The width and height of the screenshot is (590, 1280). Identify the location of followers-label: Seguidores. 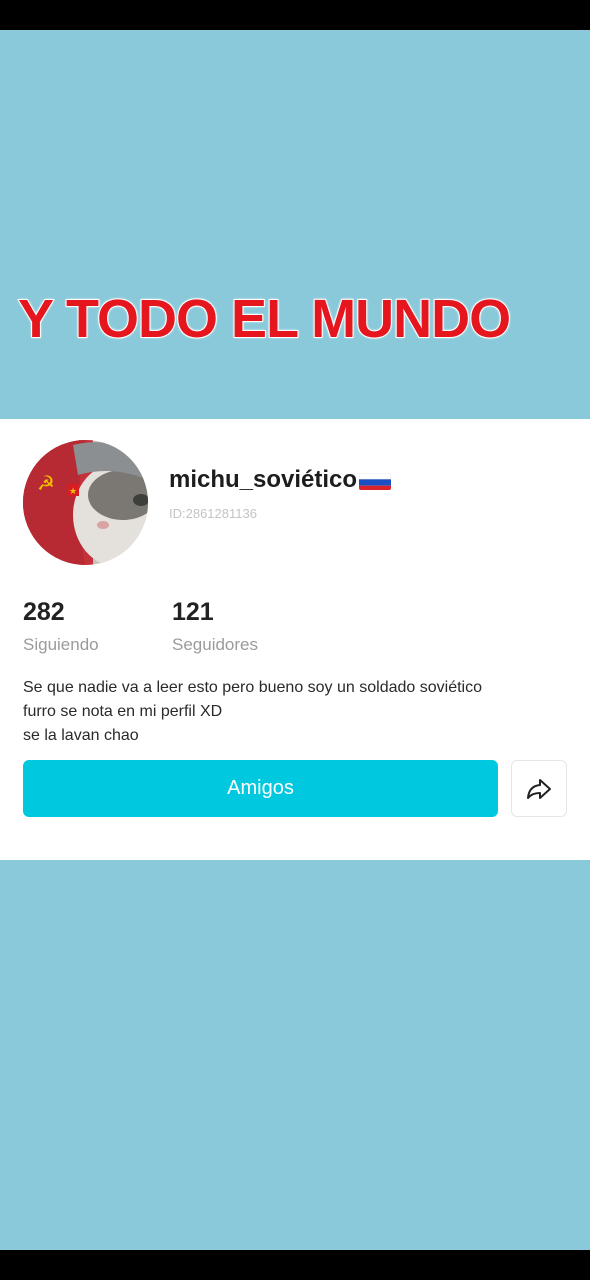
(215, 645).